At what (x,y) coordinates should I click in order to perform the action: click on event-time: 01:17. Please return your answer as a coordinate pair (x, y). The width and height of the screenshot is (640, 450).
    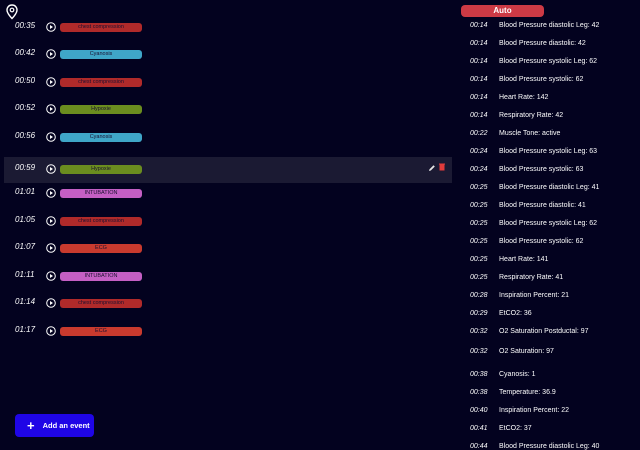
    Looking at the image, I should click on (25, 329).